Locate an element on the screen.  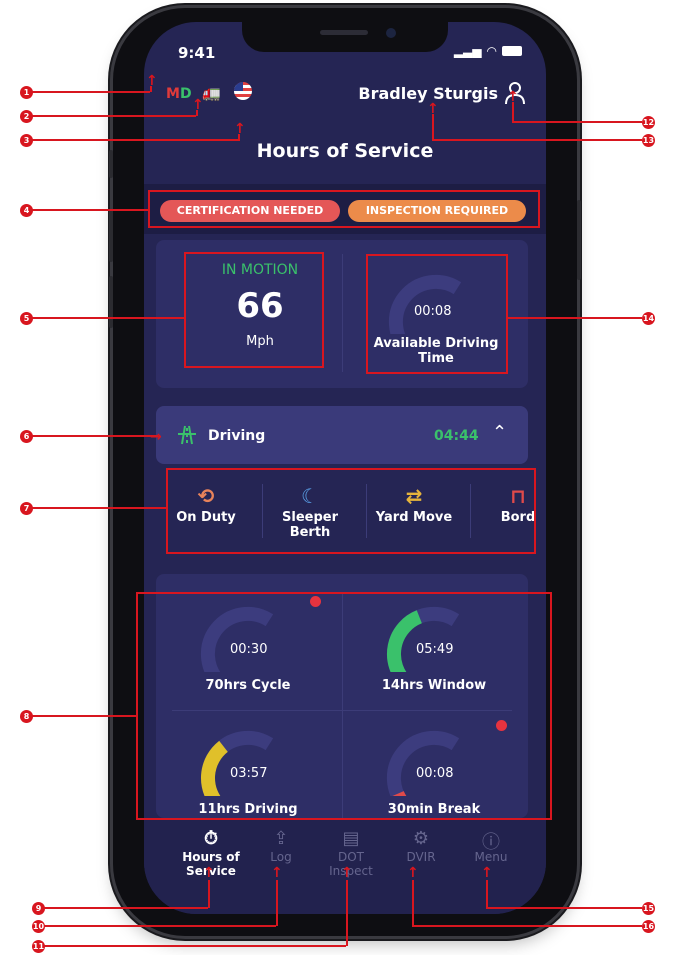
gear-icon: ⚙ is located at coordinates (421, 838).